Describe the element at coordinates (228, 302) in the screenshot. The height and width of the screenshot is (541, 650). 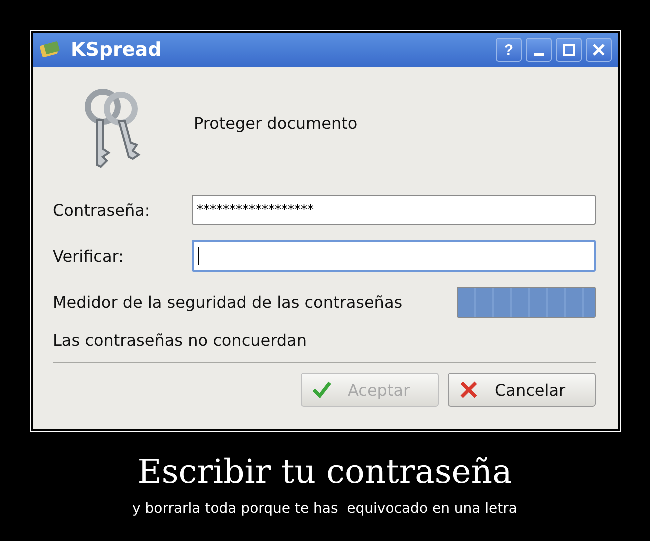
I see `strength-label: Medidor de la seguridad de las contraseñas` at that location.